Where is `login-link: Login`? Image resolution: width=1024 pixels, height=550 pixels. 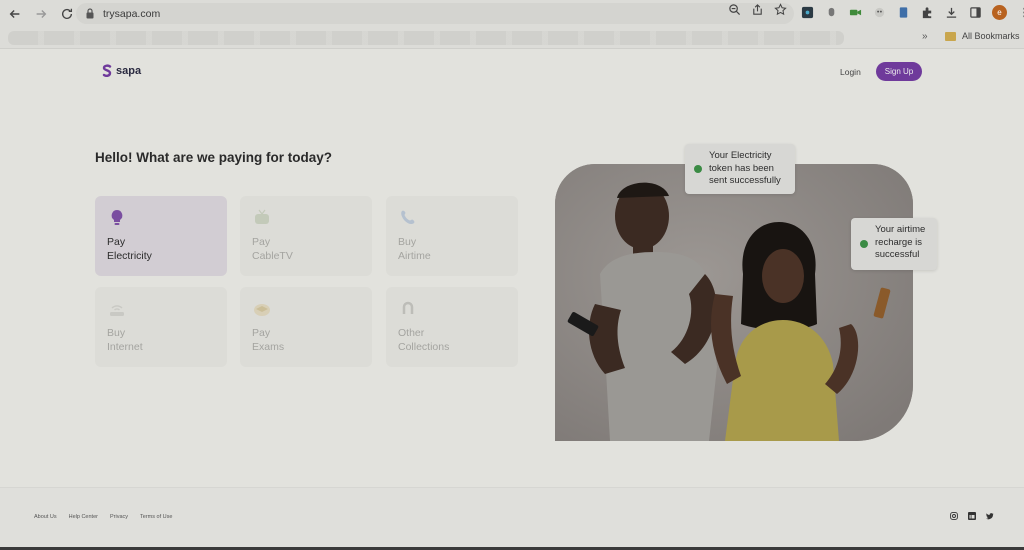 login-link: Login is located at coordinates (850, 72).